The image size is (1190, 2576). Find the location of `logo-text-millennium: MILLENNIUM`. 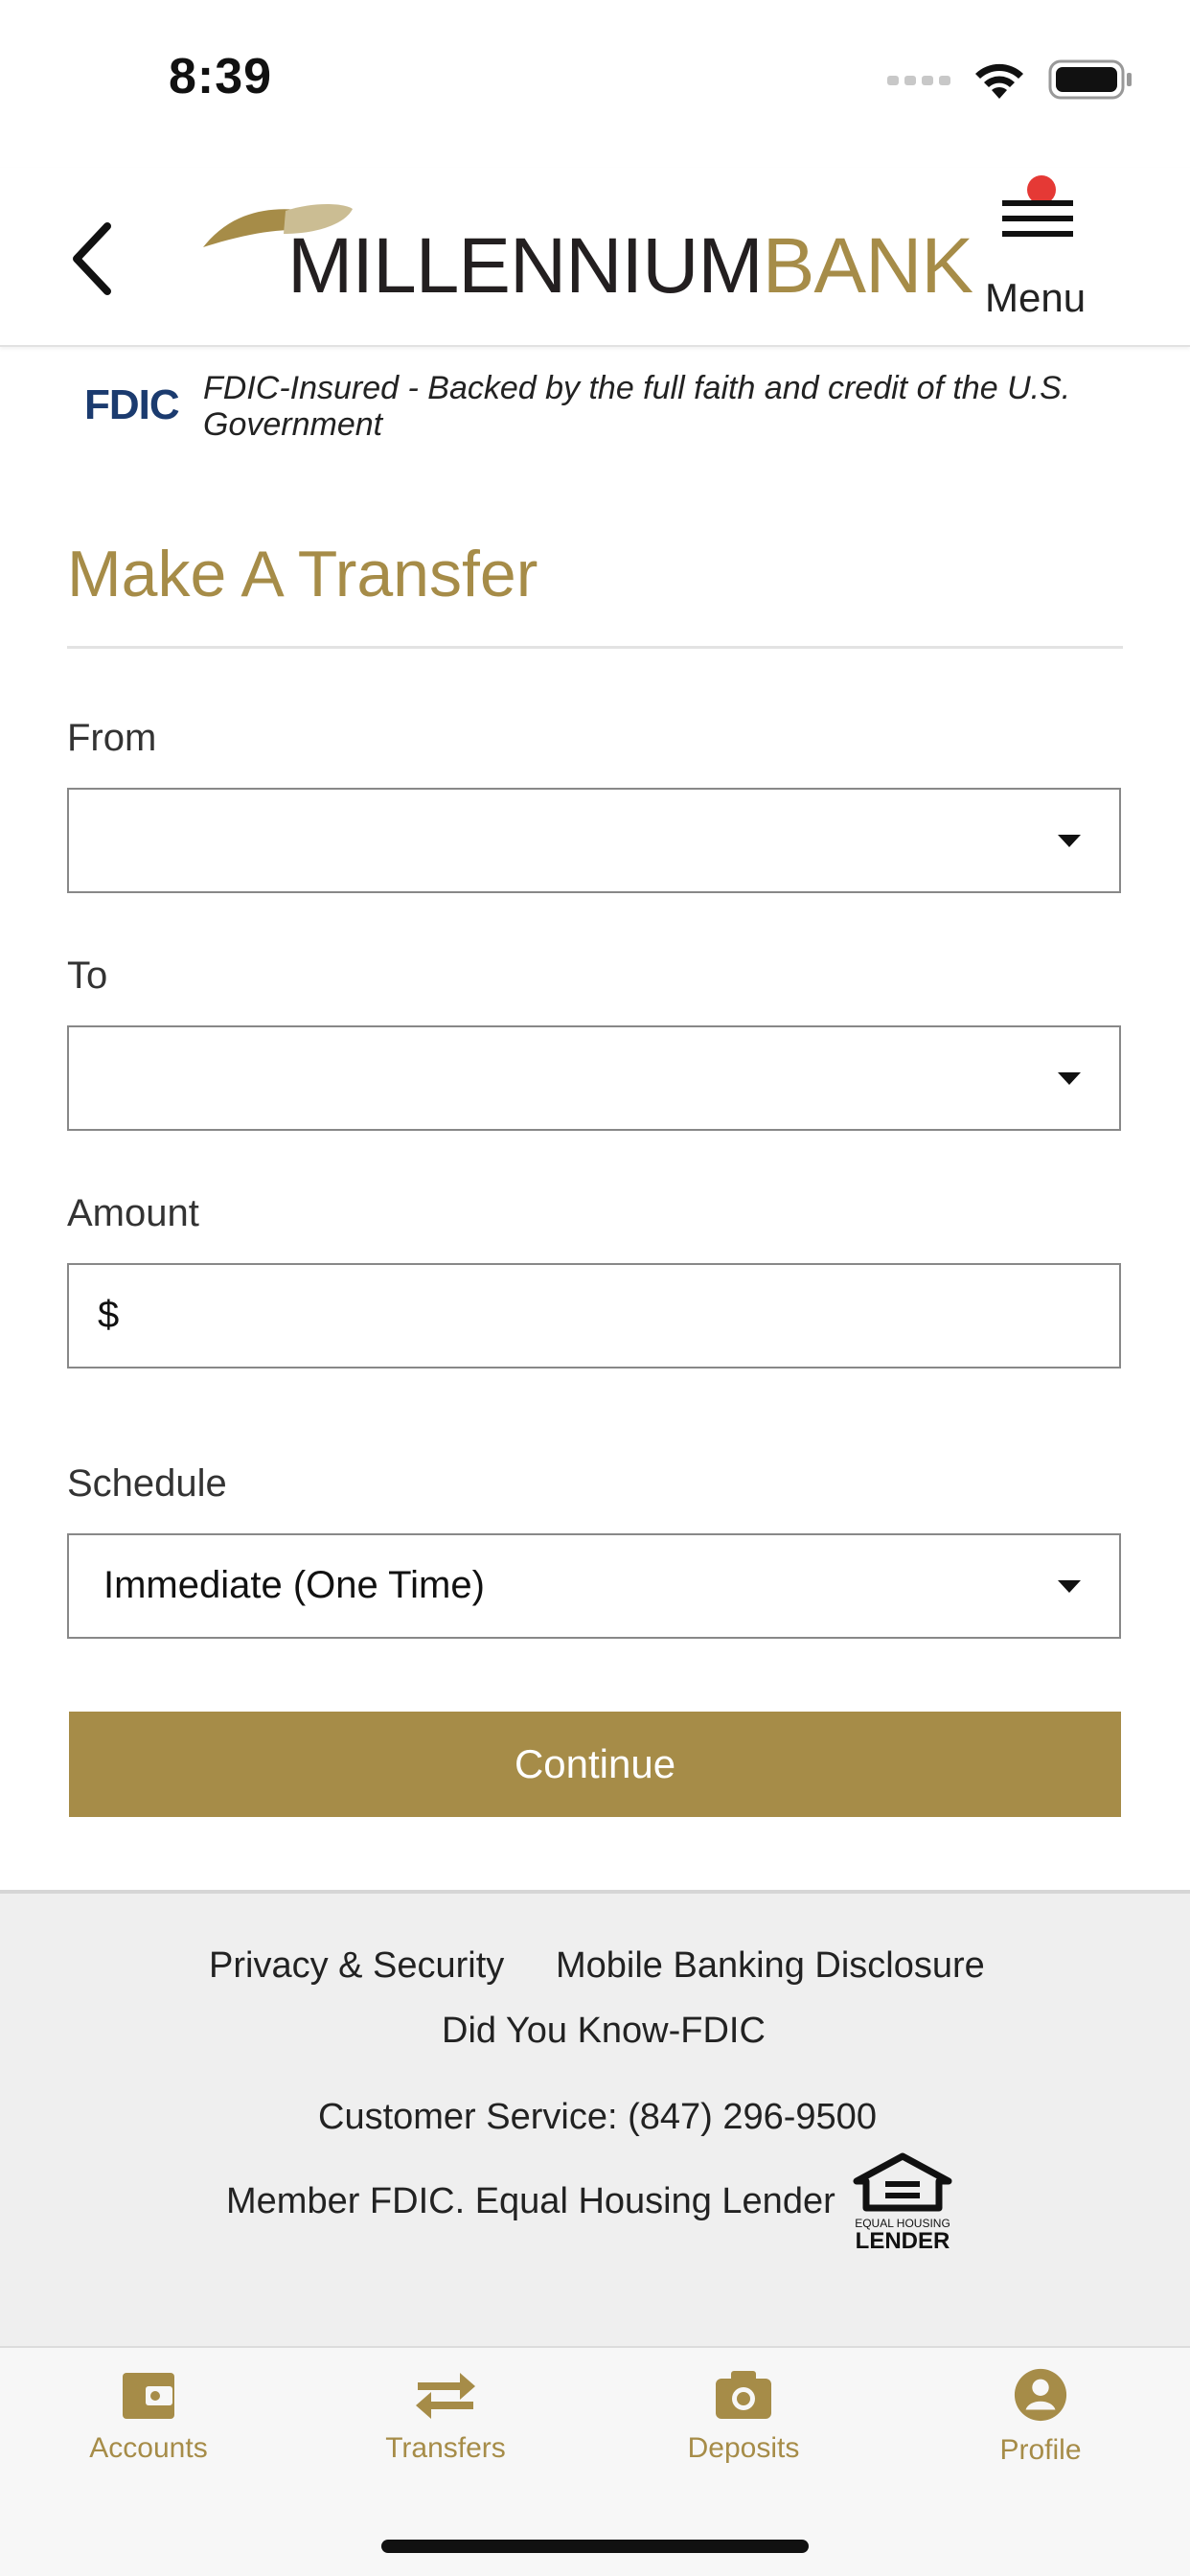

logo-text-millennium: MILLENNIUM is located at coordinates (526, 266).